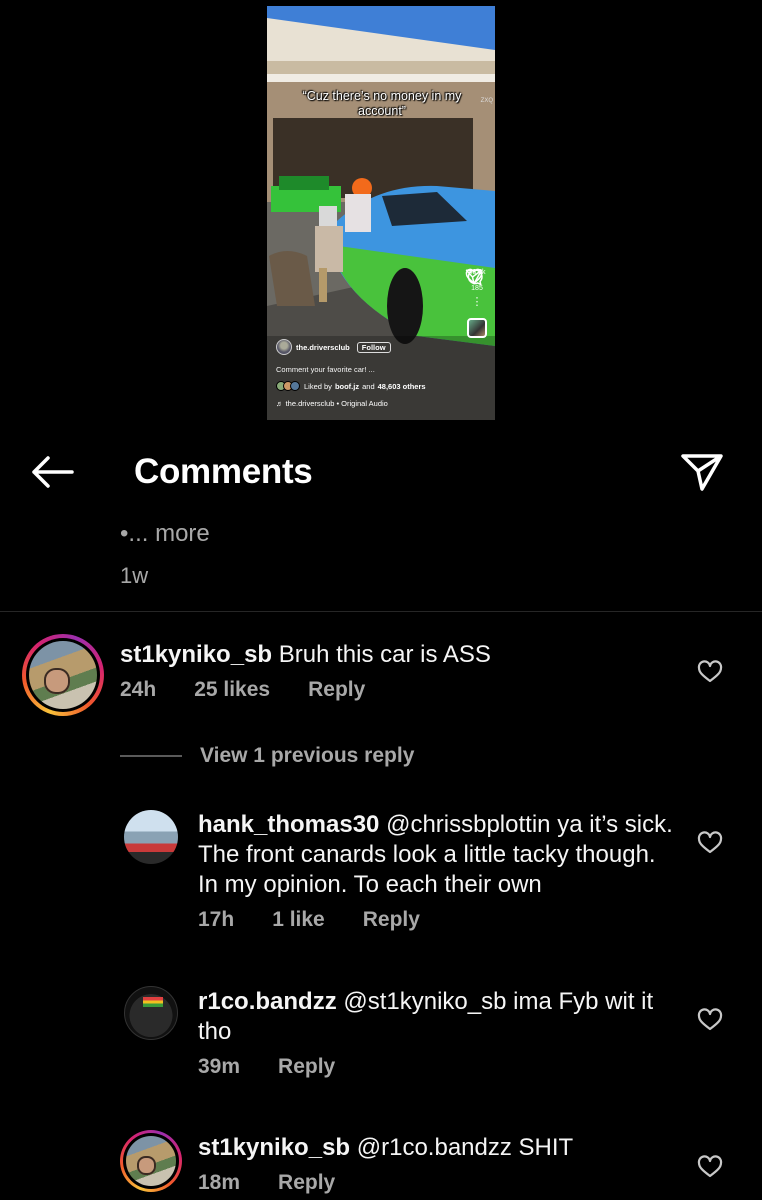  I want to click on reply-likes: 1 like, so click(298, 920).